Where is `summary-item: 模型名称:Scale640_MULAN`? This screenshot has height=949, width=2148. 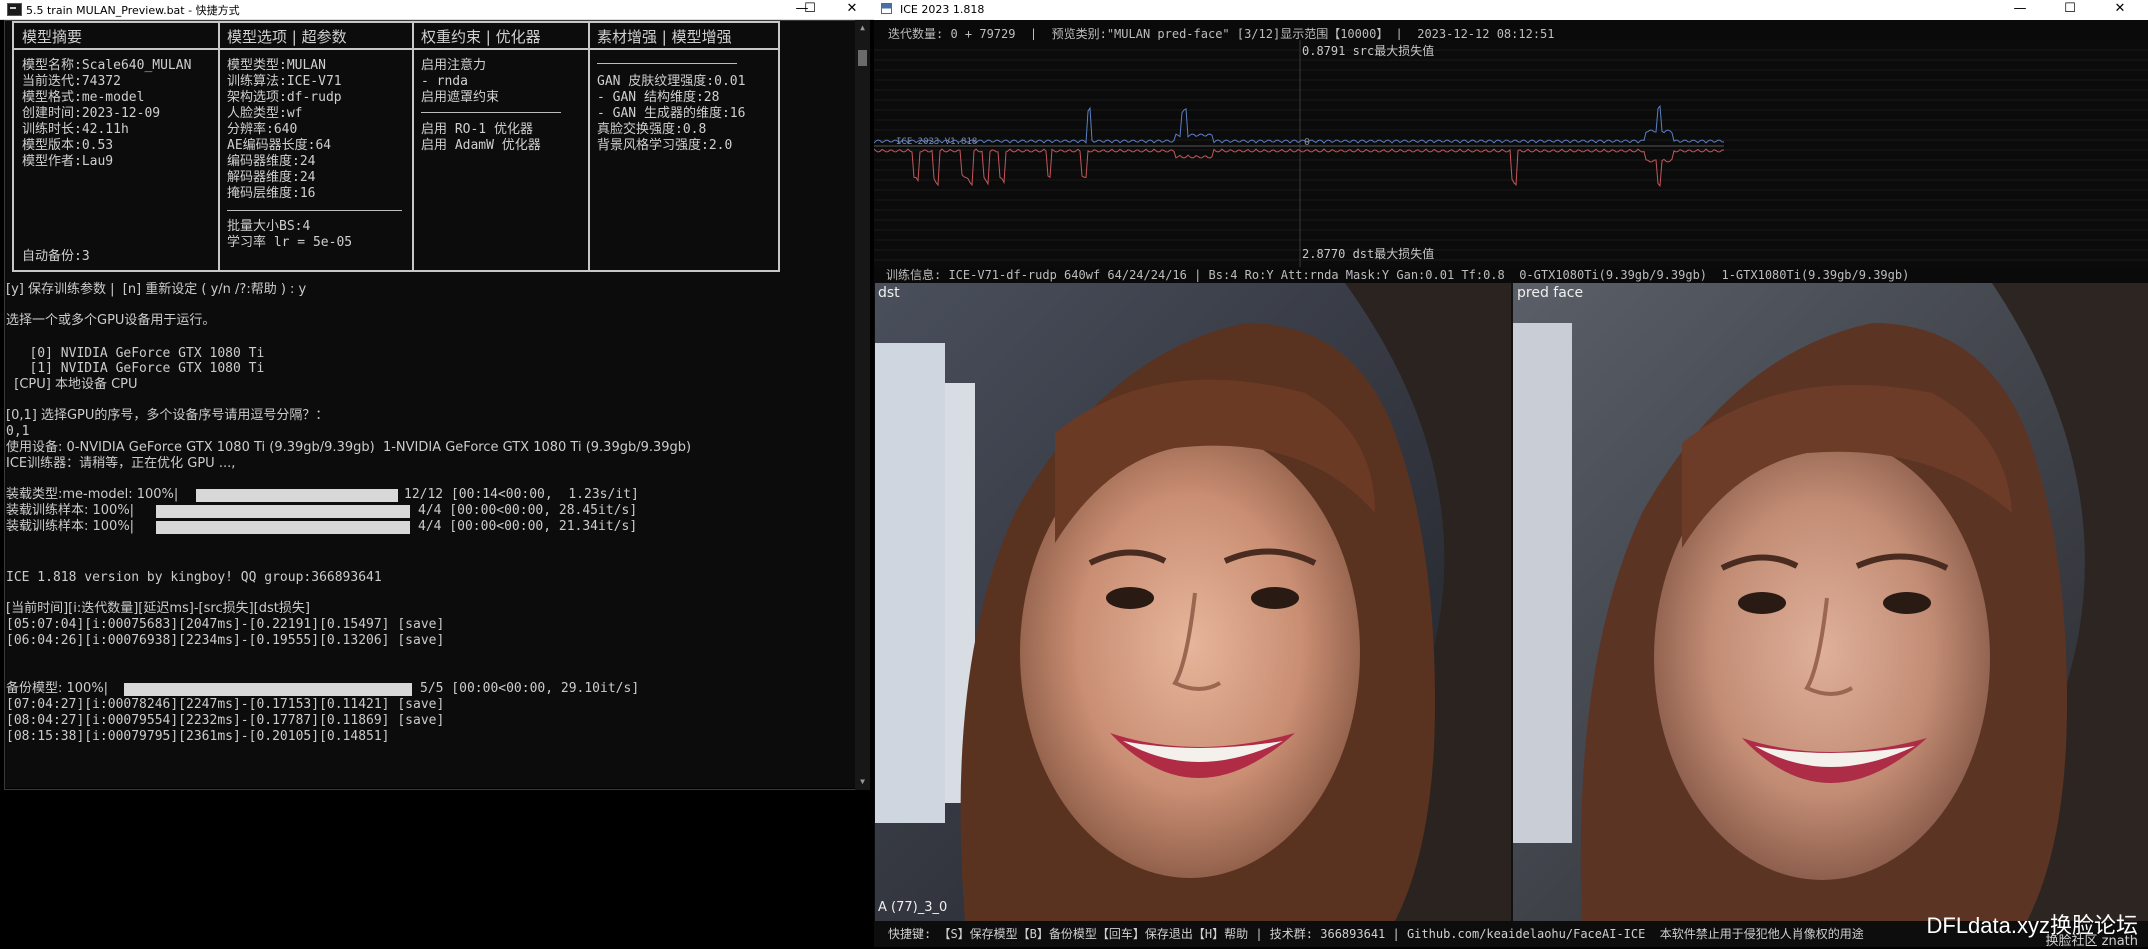
summary-item: 模型名称:Scale640_MULAN is located at coordinates (107, 65).